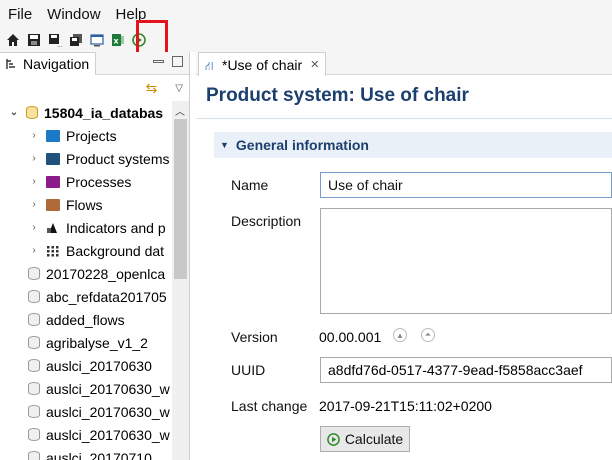 This screenshot has height=460, width=612. I want to click on close-tab-icon: ✕, so click(314, 64).